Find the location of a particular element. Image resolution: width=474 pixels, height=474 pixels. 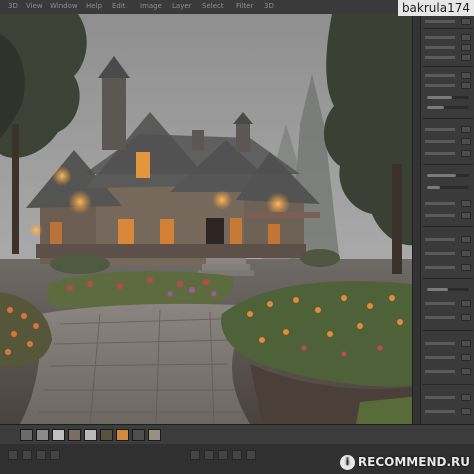

username-watermark: bakrula174 is located at coordinates (435, 8).